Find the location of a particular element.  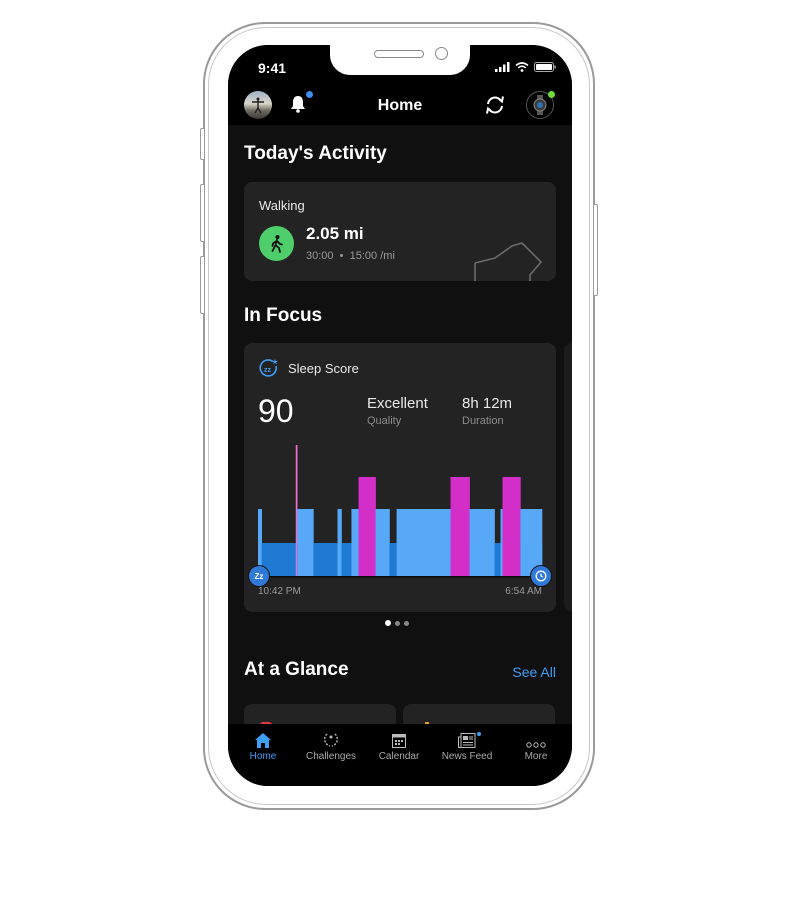

tab-more: More is located at coordinates (536, 746).